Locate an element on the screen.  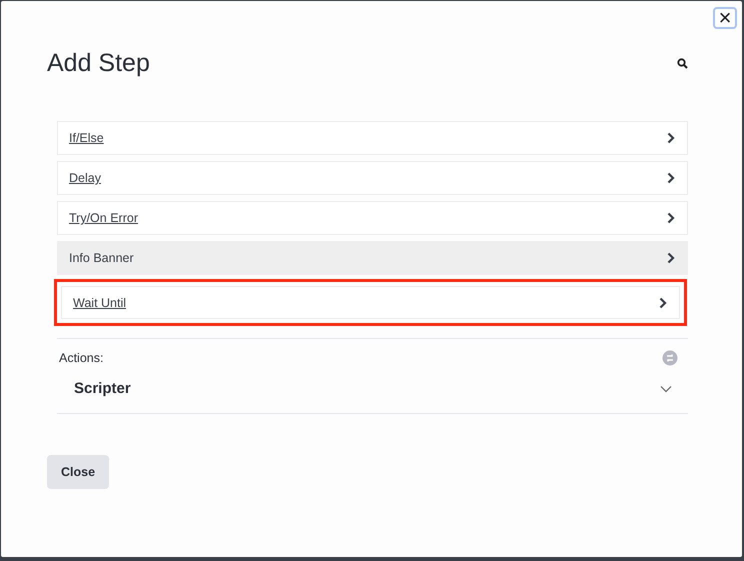
dialog-title: Add Step is located at coordinates (98, 63).